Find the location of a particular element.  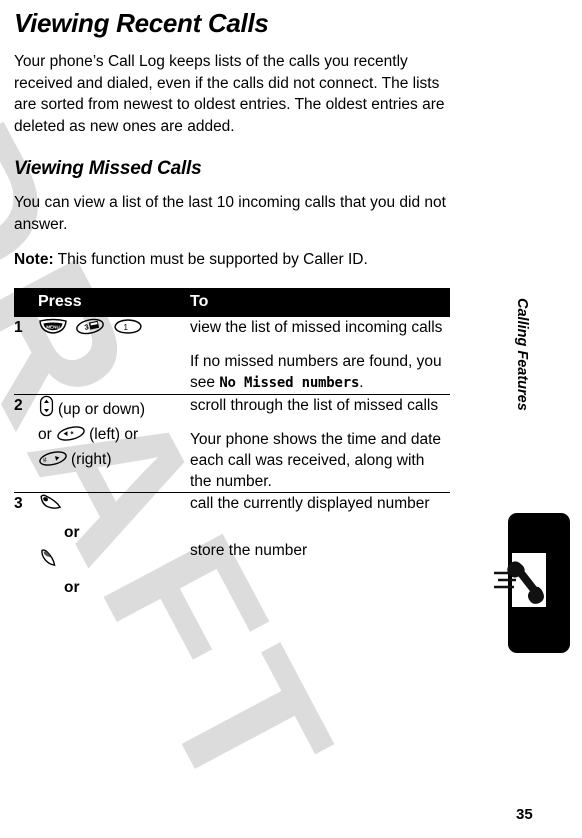

press-line: or * (left) or is located at coordinates (114, 434).